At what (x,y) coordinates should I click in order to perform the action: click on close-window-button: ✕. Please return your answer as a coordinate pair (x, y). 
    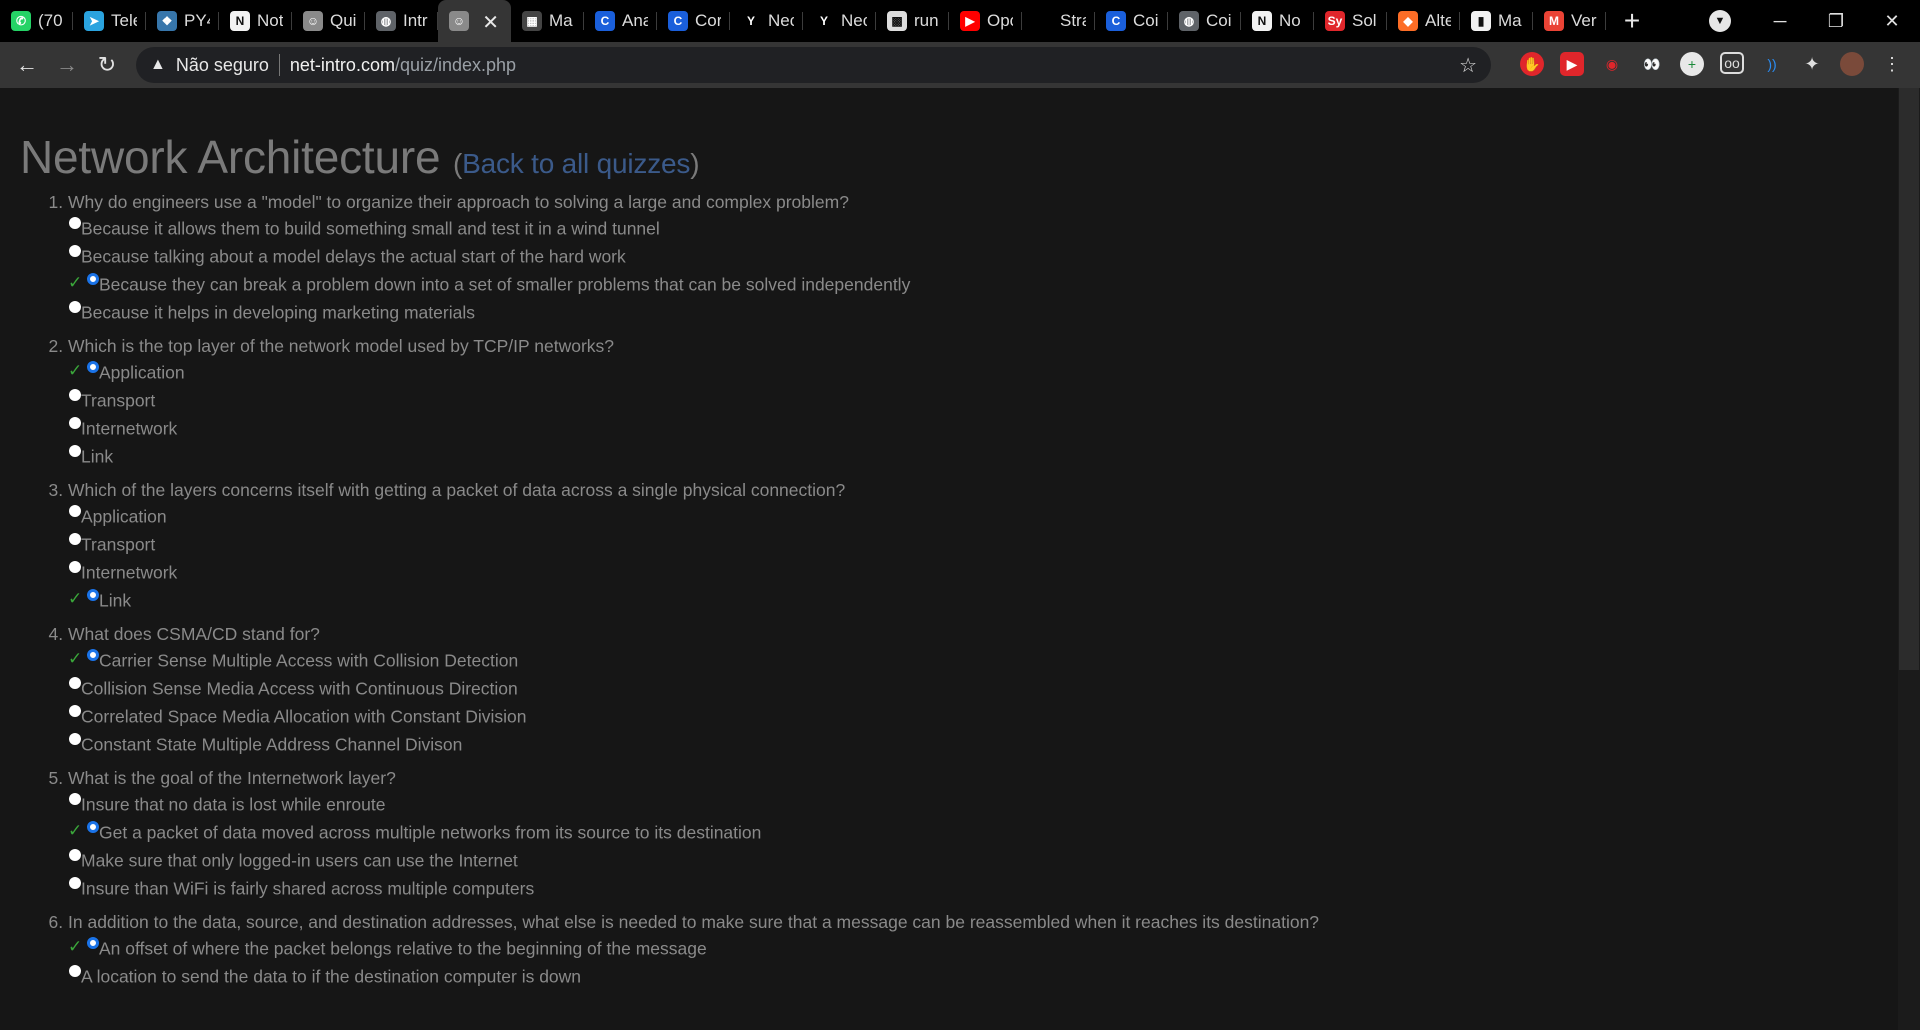
    Looking at the image, I should click on (1892, 21).